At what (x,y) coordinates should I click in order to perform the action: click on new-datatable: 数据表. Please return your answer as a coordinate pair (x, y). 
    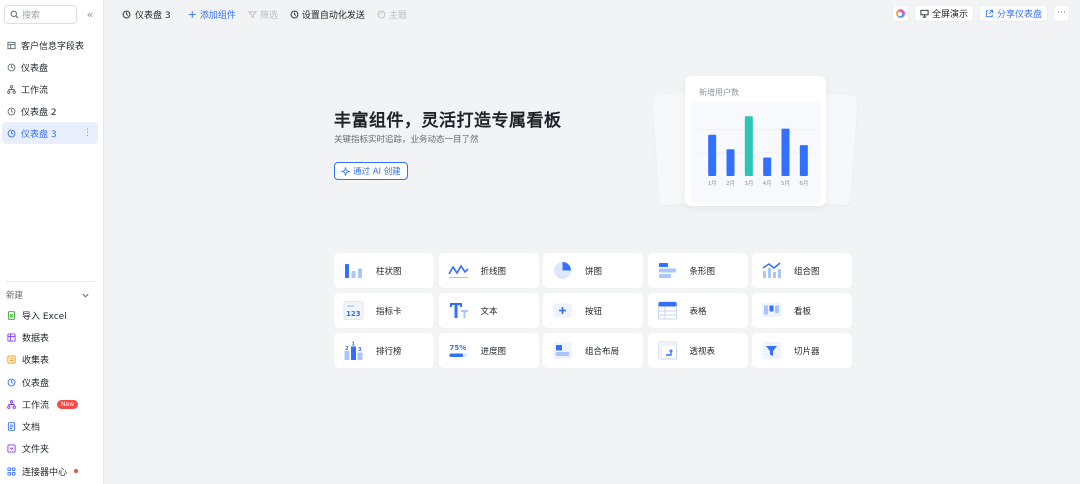
    Looking at the image, I should click on (50, 337).